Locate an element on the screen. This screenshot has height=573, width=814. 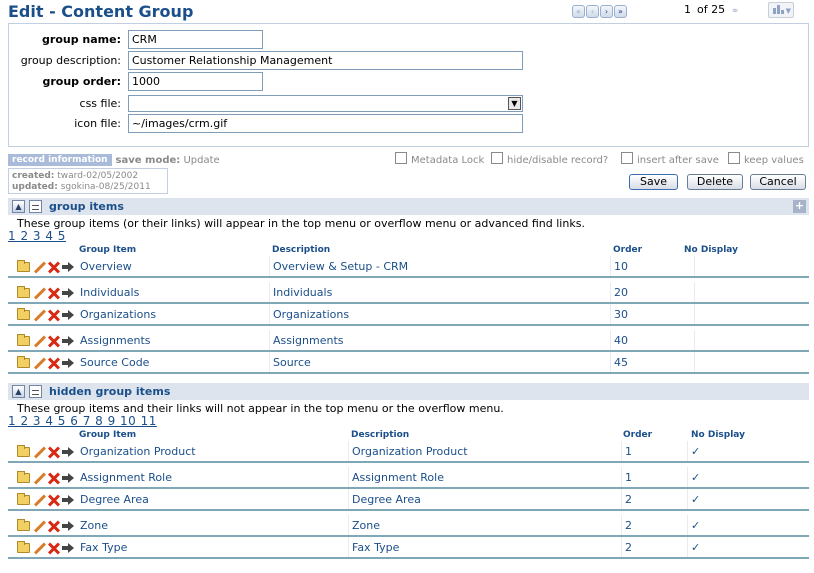
group-order-input: 1000 is located at coordinates (195, 81).